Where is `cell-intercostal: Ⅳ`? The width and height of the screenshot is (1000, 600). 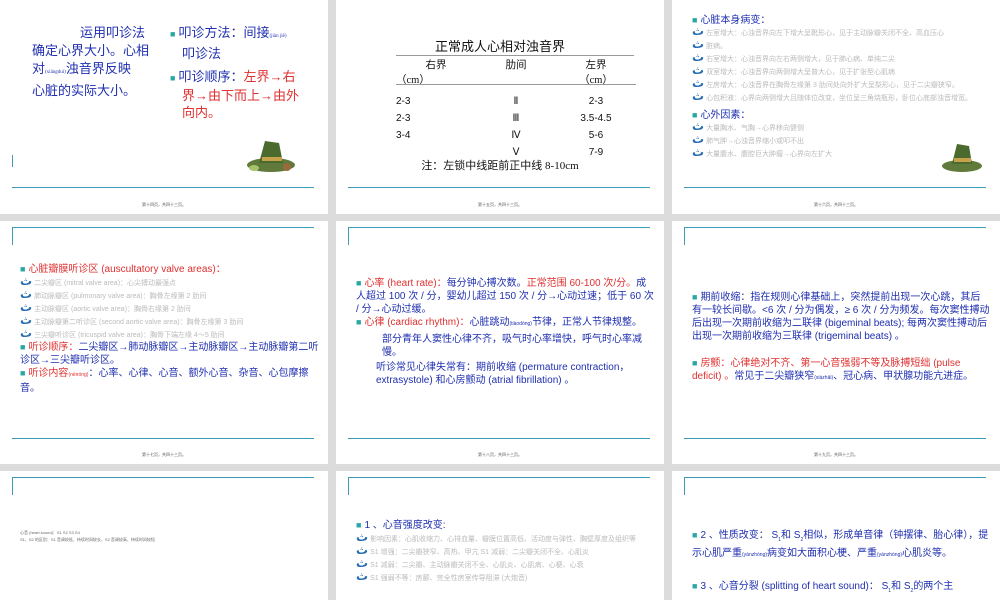
cell-intercostal: Ⅳ is located at coordinates (516, 135).